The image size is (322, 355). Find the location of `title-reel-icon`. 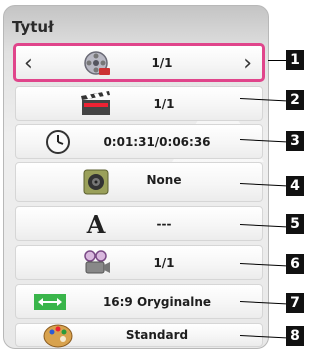

title-reel-icon is located at coordinates (96, 63).